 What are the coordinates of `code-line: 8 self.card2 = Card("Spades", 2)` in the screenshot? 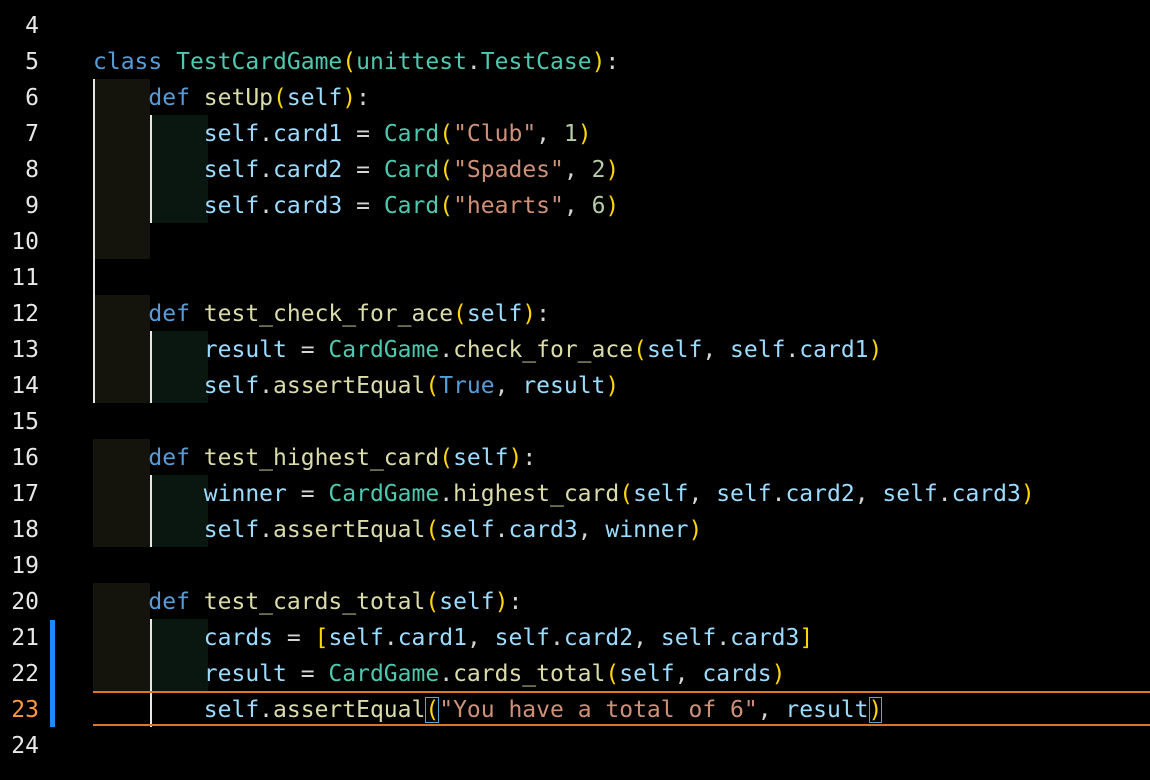 It's located at (575, 170).